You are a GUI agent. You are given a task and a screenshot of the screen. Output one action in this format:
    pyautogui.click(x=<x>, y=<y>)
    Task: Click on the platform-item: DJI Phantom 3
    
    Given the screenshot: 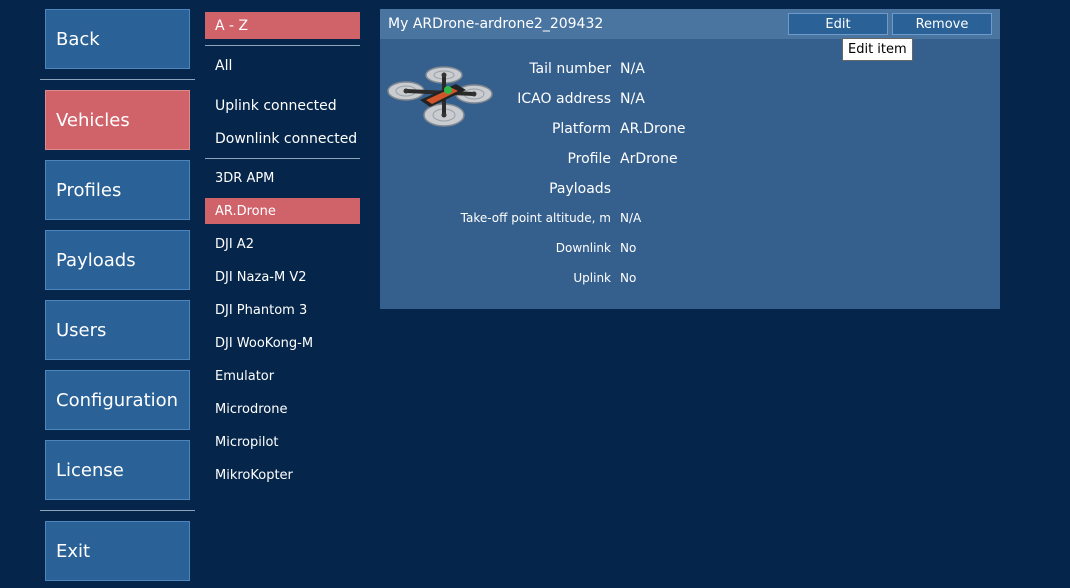 What is the action you would take?
    pyautogui.click(x=282, y=310)
    